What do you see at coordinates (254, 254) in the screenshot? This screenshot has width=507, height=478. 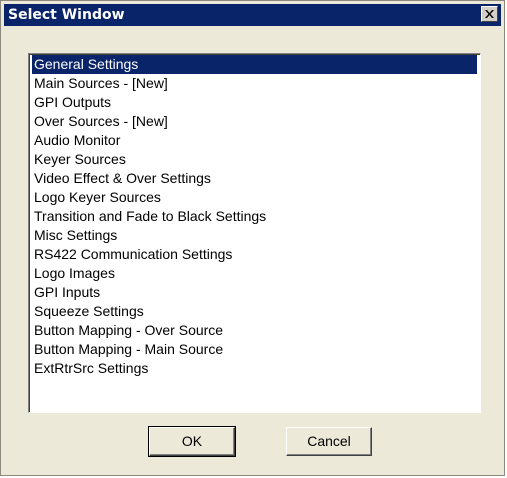 I see `list-item-rs422-communication-settings: RS422 Communication Settings` at bounding box center [254, 254].